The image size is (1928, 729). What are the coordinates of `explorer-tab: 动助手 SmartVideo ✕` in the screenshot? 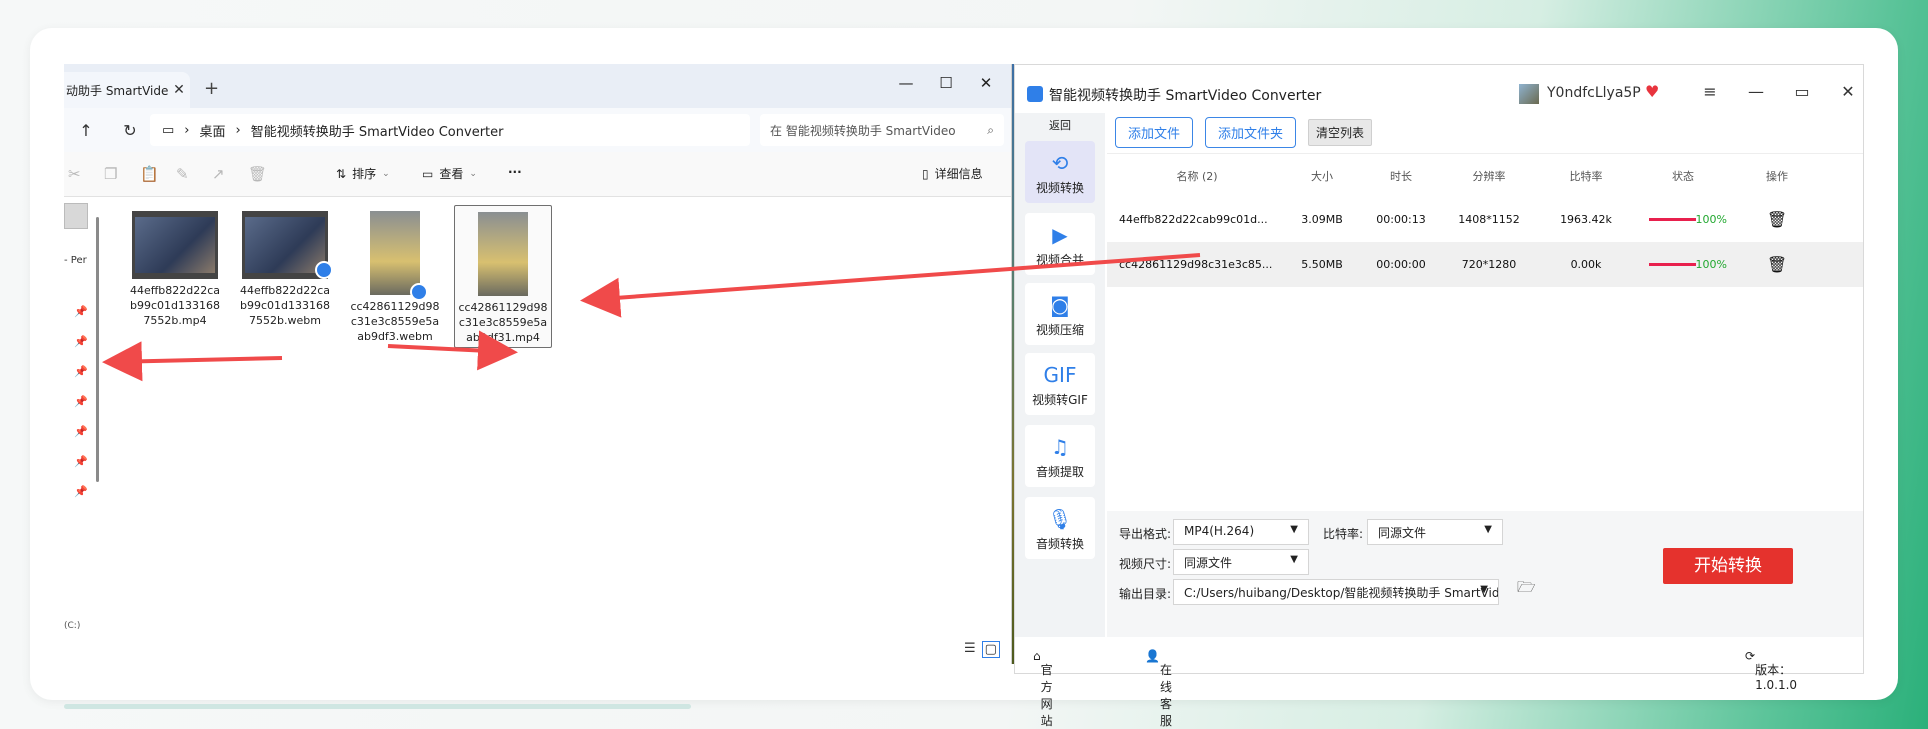 It's located at (127, 90).